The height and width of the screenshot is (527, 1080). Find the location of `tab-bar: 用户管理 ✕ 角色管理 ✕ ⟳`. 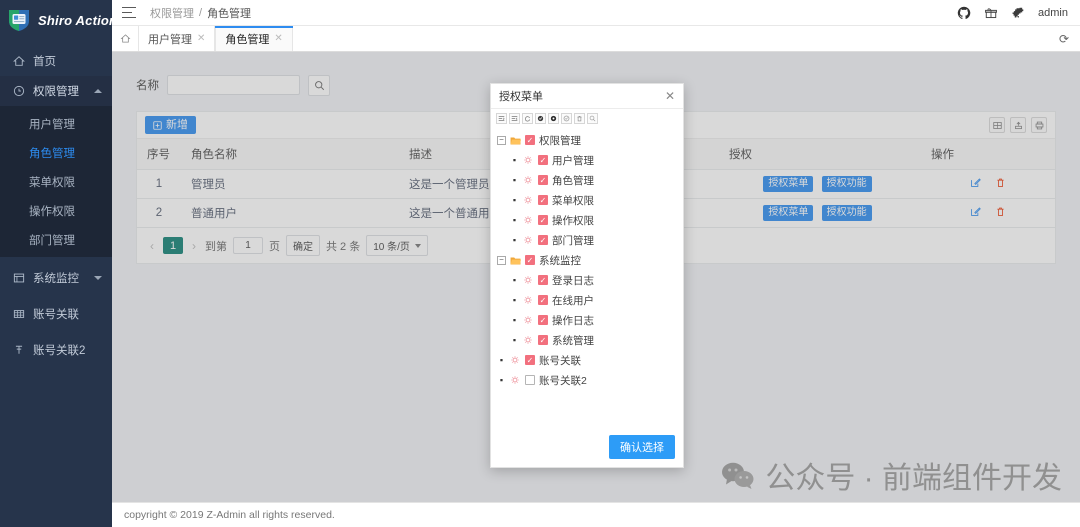

tab-bar: 用户管理 ✕ 角色管理 ✕ ⟳ is located at coordinates (596, 39).